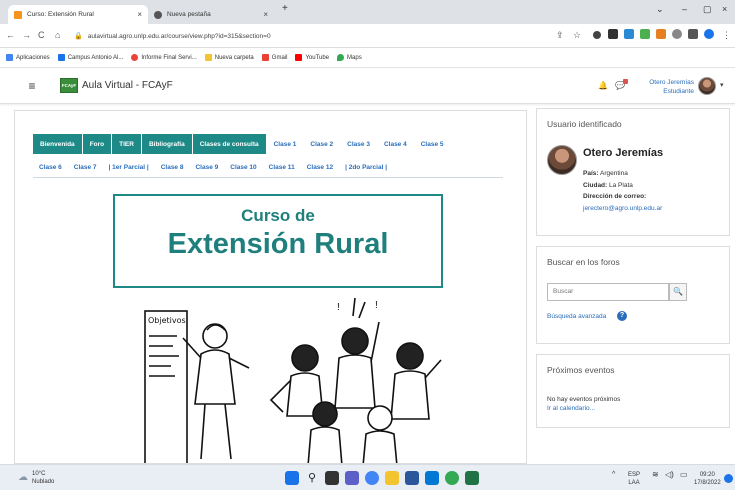  I want to click on battery-icon: ▭, so click(684, 475).